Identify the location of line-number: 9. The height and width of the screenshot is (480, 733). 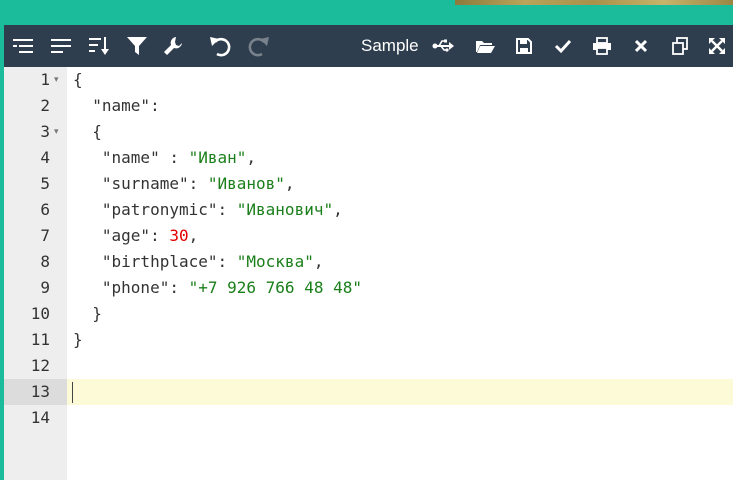
(45, 287).